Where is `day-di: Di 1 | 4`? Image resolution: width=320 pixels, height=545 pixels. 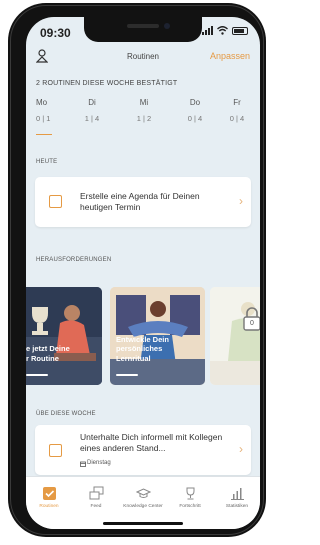 day-di: Di 1 | 4 is located at coordinates (92, 110).